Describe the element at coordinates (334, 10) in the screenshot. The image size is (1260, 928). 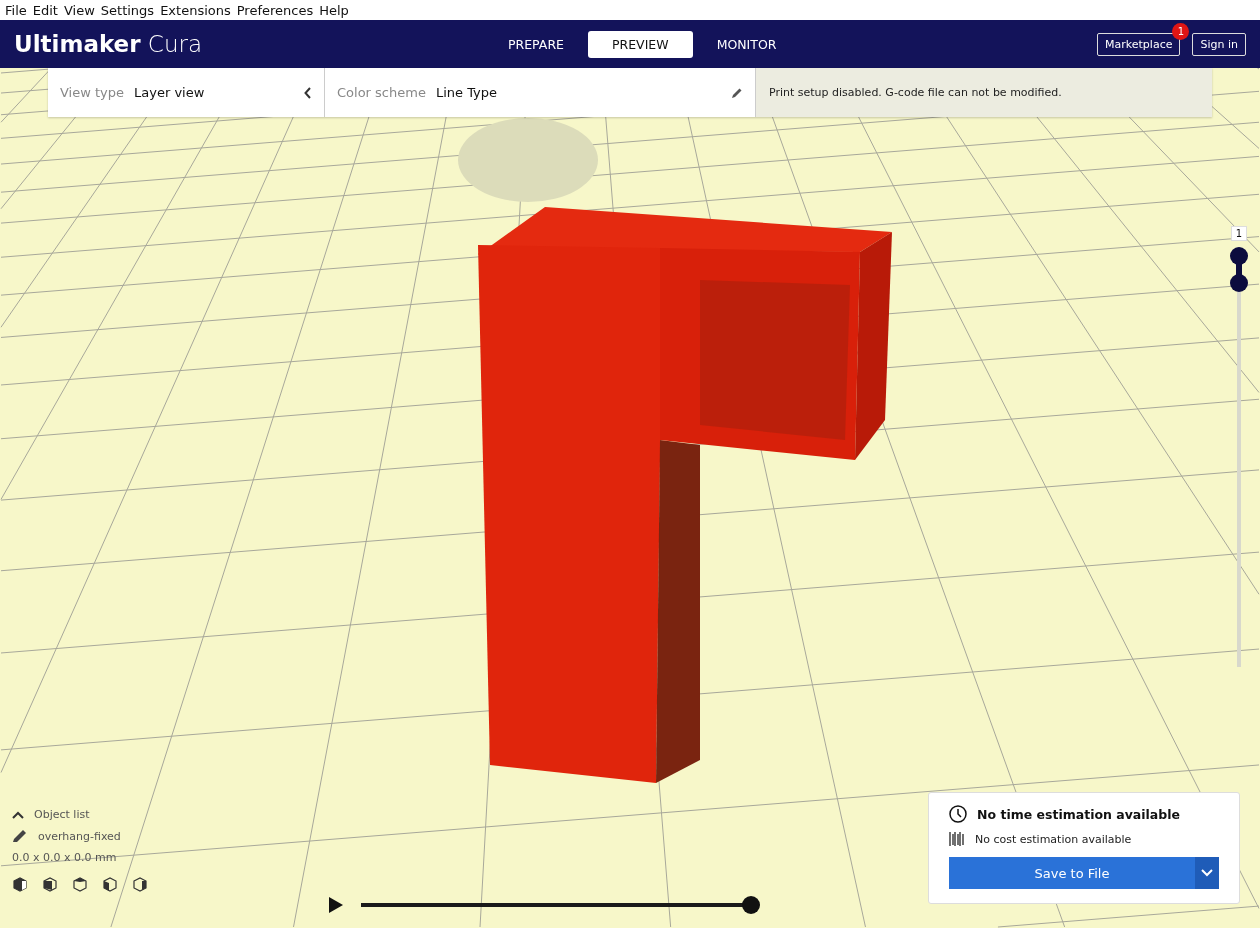
I see `menu-item: Help` at that location.